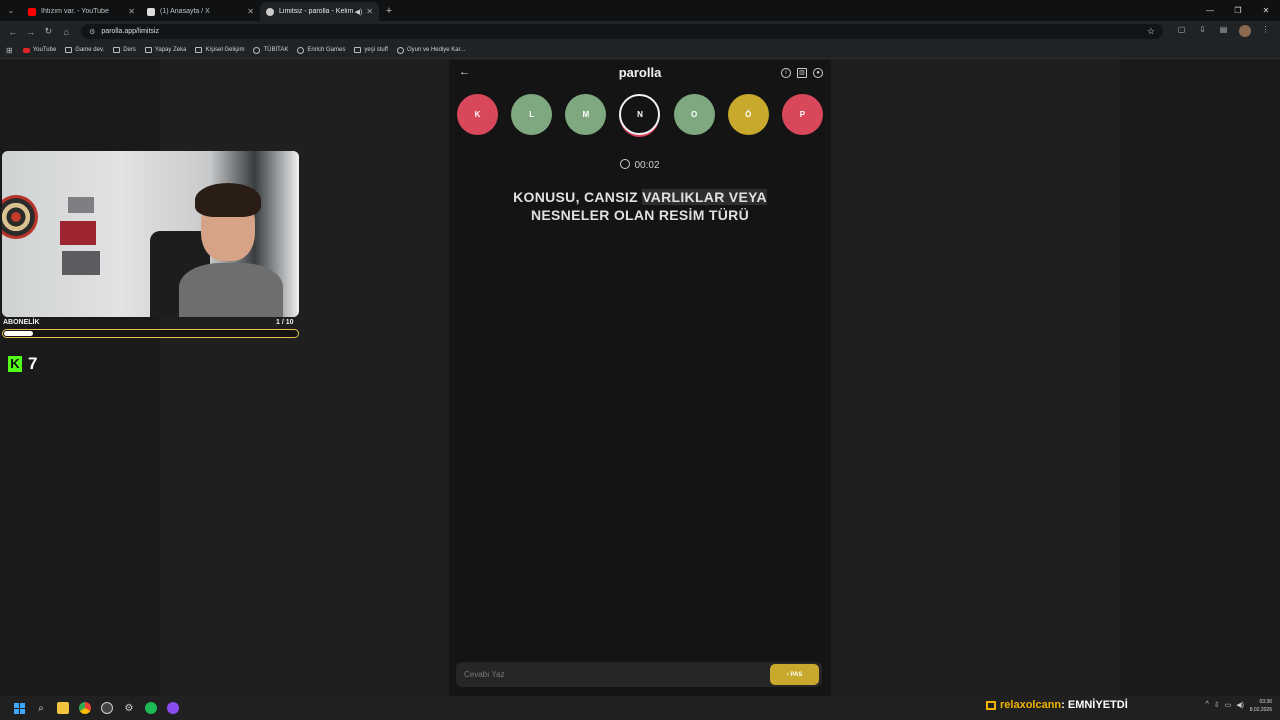 This screenshot has width=1280, height=720. What do you see at coordinates (32, 11) in the screenshot?
I see `youtube-favicon-icon` at bounding box center [32, 11].